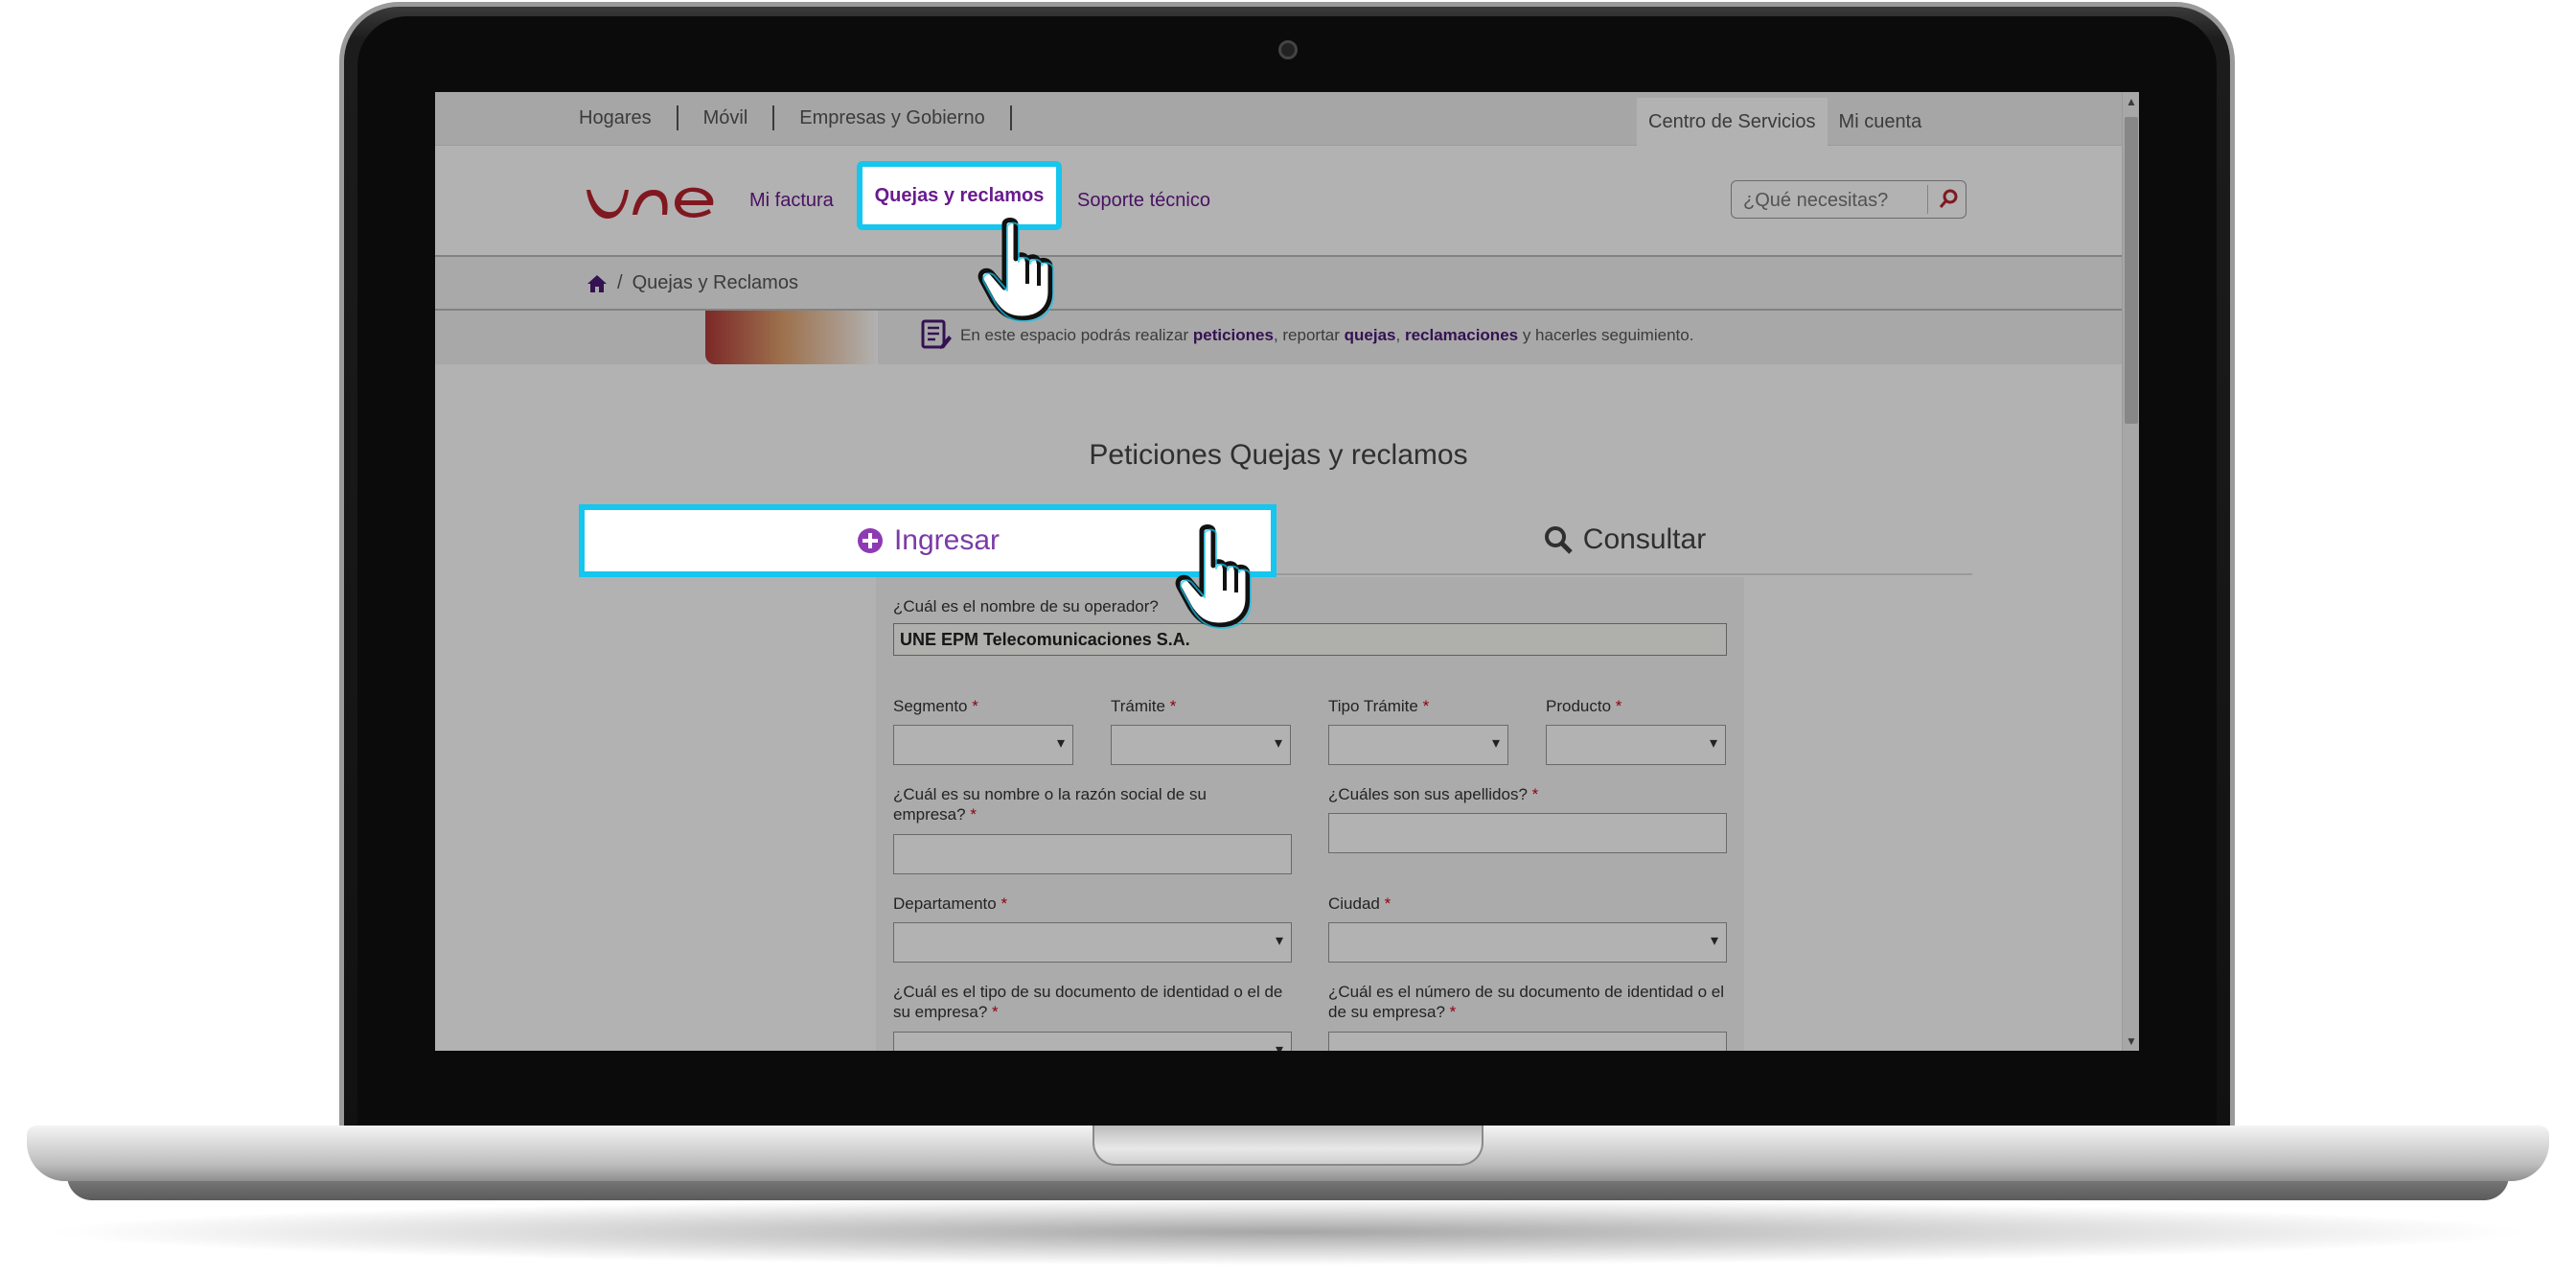  What do you see at coordinates (1143, 201) in the screenshot?
I see `nav-soporte-tecnico: Soporte técnico` at bounding box center [1143, 201].